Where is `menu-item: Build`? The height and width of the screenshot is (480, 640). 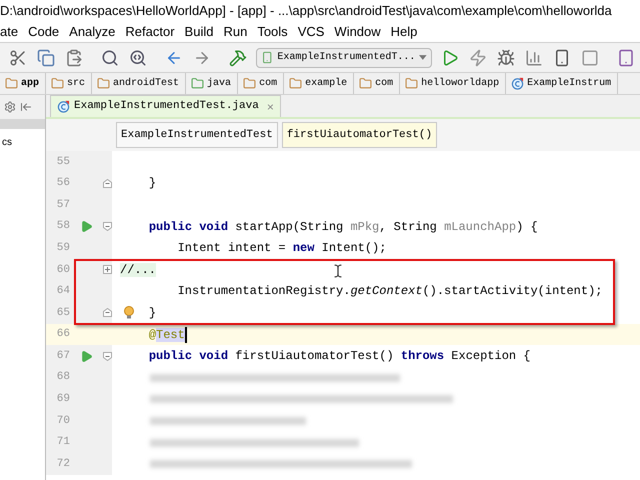
menu-item: Build is located at coordinates (199, 32).